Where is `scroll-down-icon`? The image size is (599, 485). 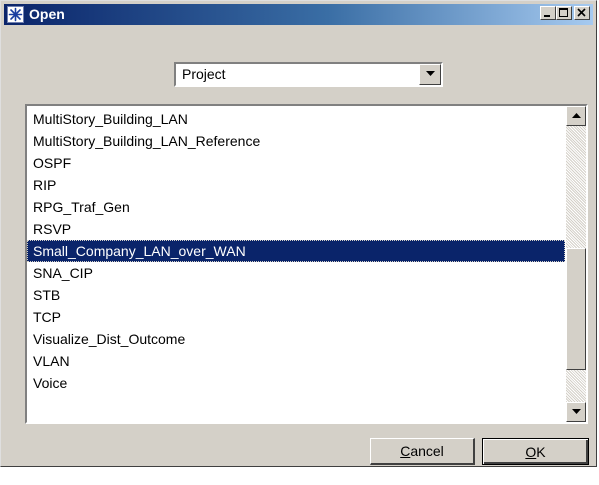
scroll-down-icon is located at coordinates (576, 411).